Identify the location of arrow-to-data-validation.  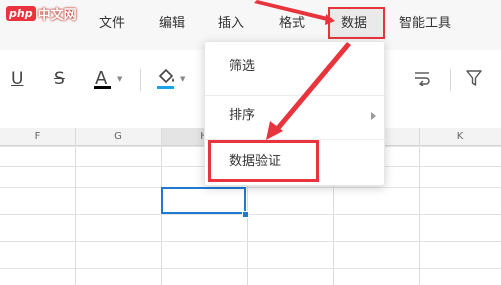
(312, 87).